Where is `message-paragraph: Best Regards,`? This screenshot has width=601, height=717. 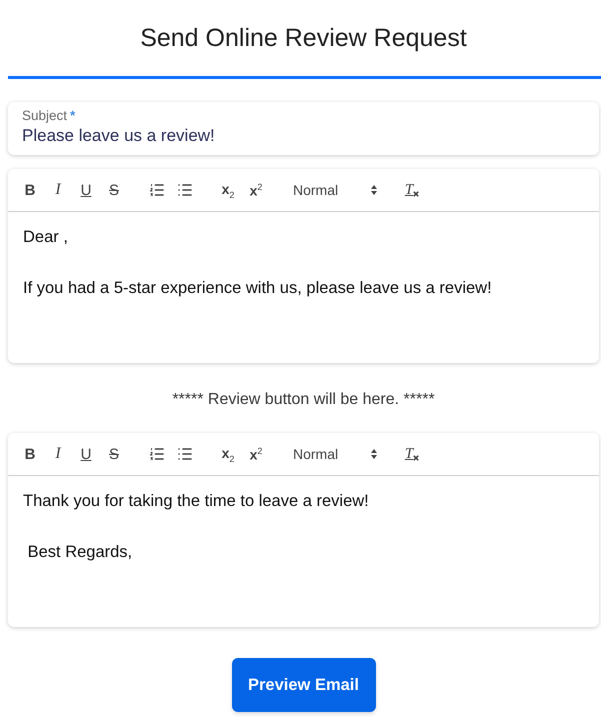
message-paragraph: Best Regards, is located at coordinates (80, 552).